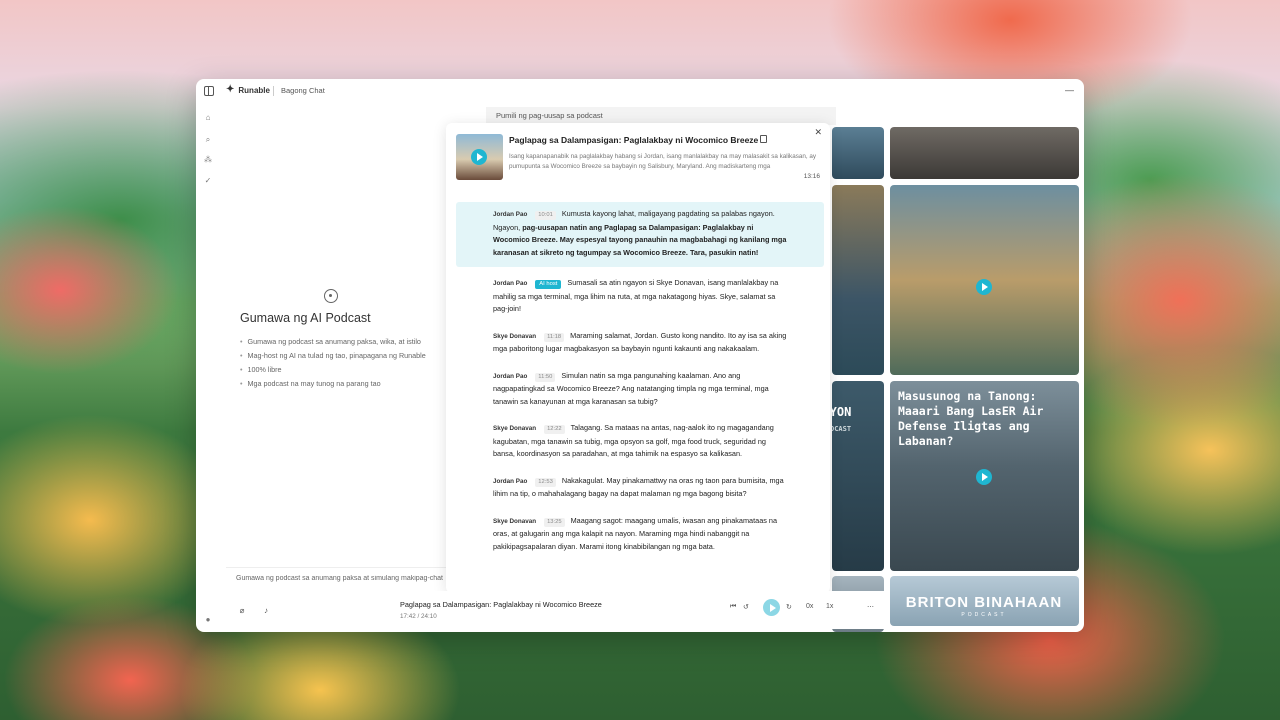  Describe the element at coordinates (418, 616) in the screenshot. I see `player-time: 17:42 / 24:10` at that location.